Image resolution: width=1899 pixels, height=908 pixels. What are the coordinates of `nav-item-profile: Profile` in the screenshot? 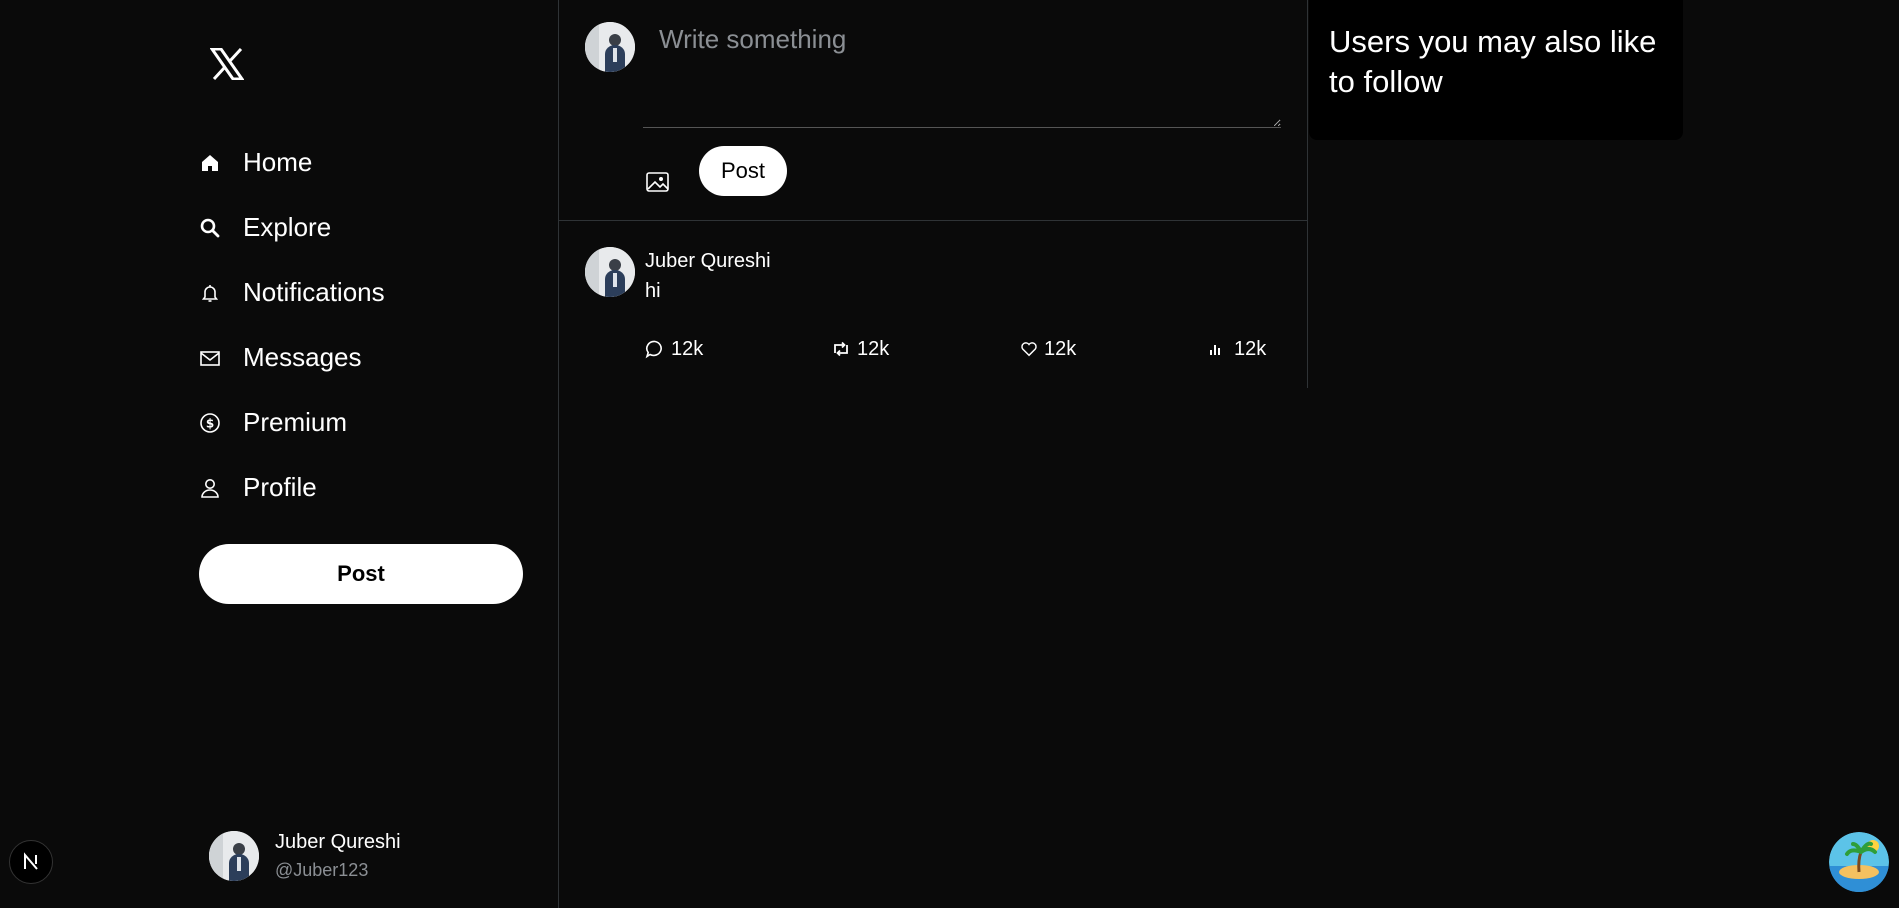 It's located at (292, 487).